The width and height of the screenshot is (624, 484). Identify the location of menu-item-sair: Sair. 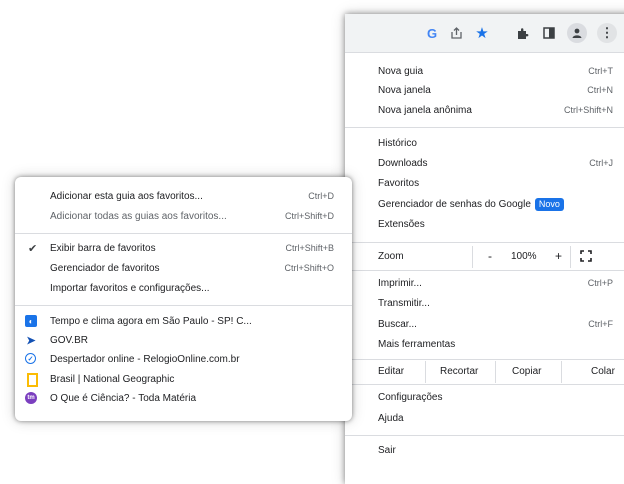
(484, 451).